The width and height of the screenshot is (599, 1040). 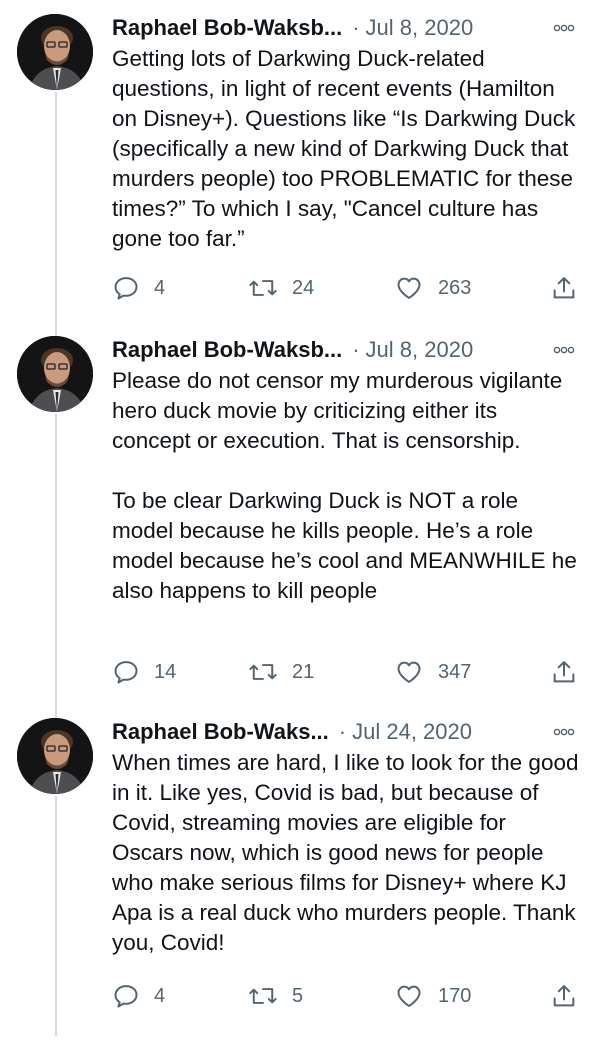 What do you see at coordinates (455, 288) in the screenshot?
I see `like-count: 263` at bounding box center [455, 288].